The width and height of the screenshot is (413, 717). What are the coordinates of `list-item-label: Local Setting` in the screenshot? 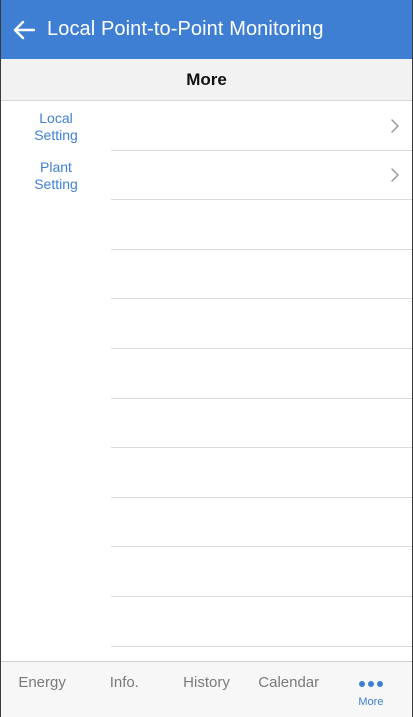 It's located at (56, 126).